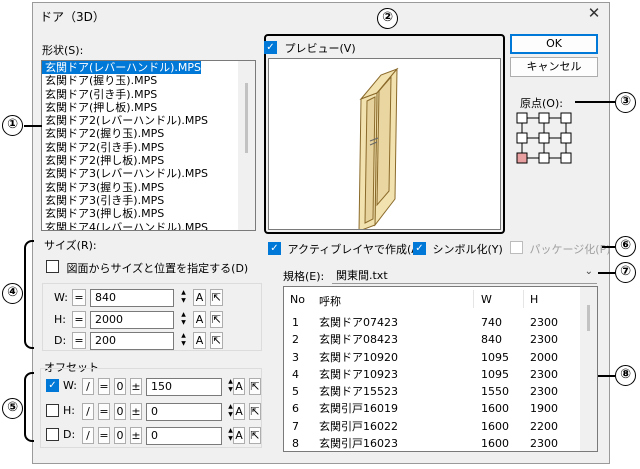 The height and width of the screenshot is (469, 640). What do you see at coordinates (358, 426) in the screenshot?
I see `cell-name: 玄関引戸16022` at bounding box center [358, 426].